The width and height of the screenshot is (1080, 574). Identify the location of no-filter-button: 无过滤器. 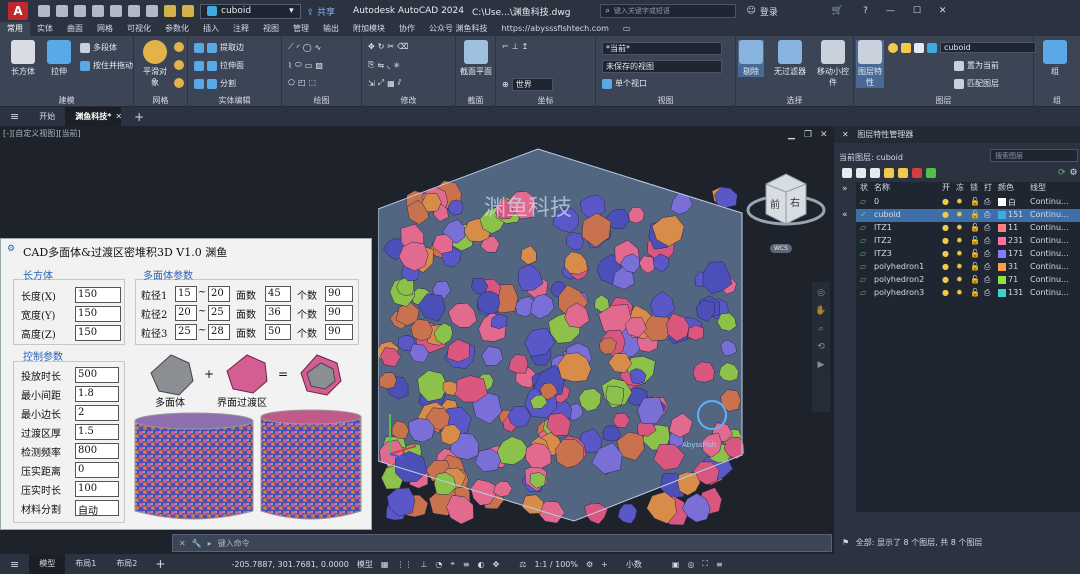
(790, 58).